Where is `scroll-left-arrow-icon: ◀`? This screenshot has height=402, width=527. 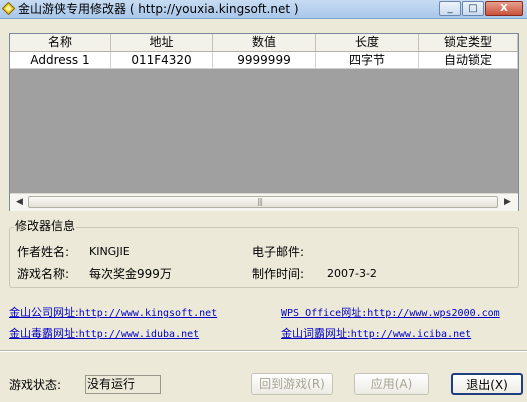 scroll-left-arrow-icon: ◀ is located at coordinates (19, 202).